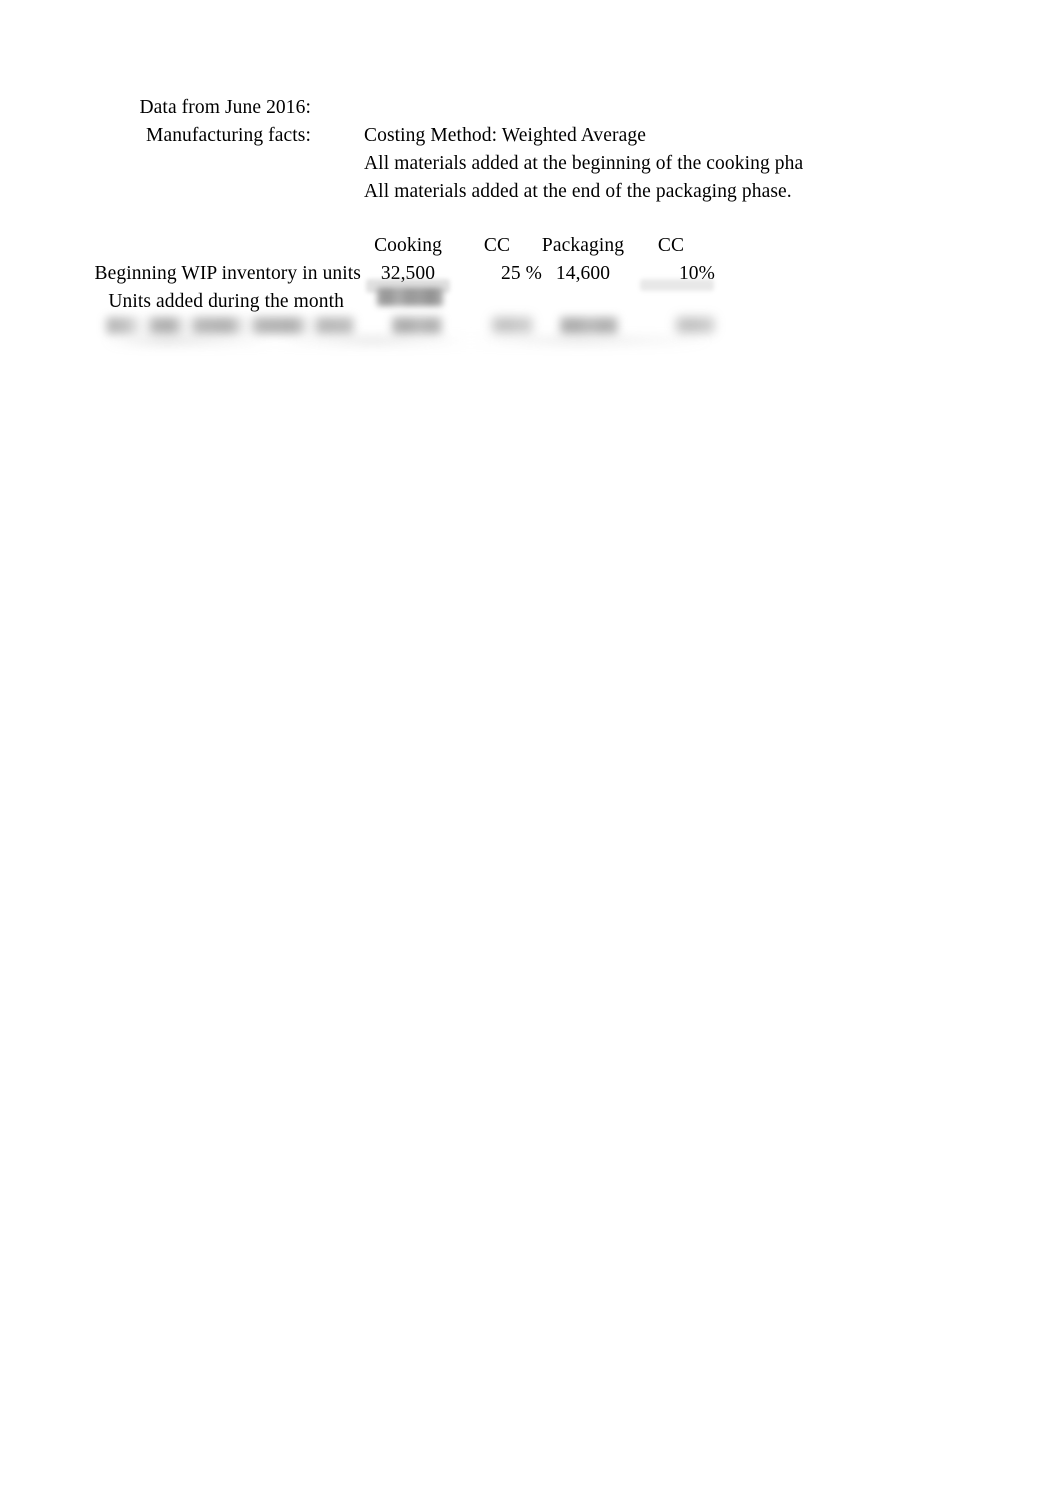 The image size is (1062, 1506). Describe the element at coordinates (589, 325) in the screenshot. I see `table-cell-ending-wip-packaging-blurred` at that location.